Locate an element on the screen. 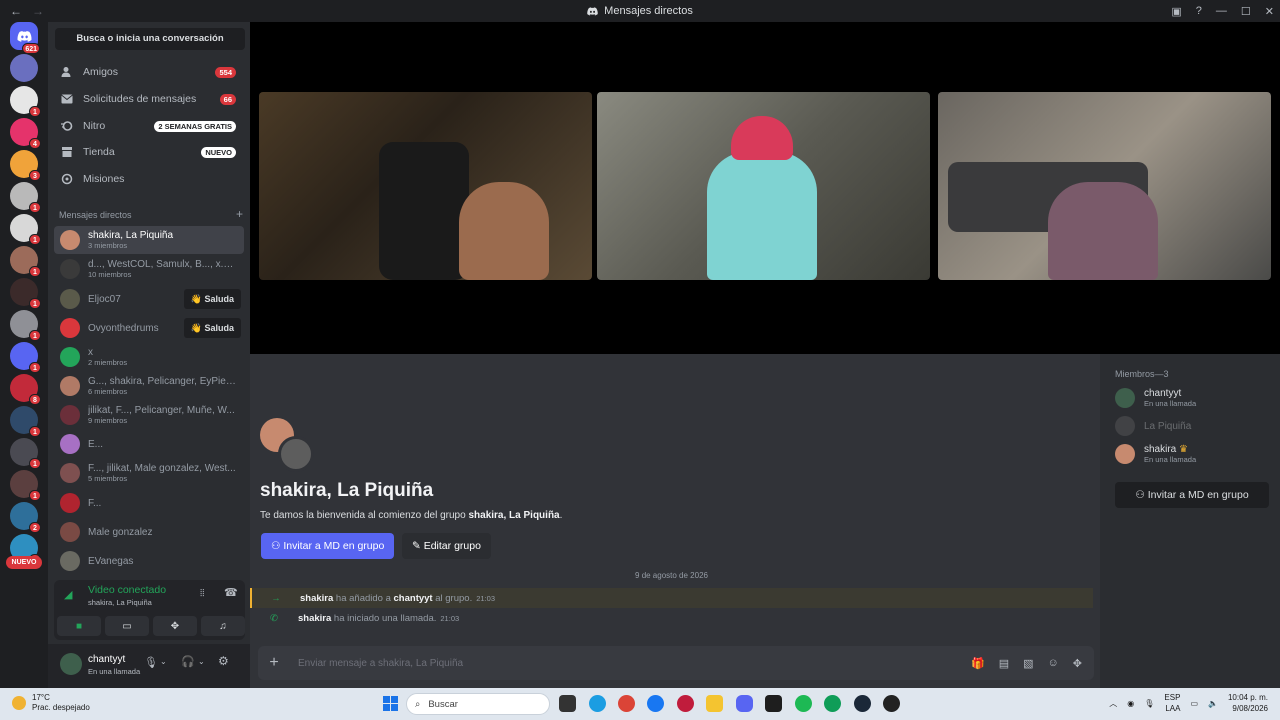 Image resolution: width=1280 pixels, height=720 pixels. attach-plus-icon: + is located at coordinates (274, 663).